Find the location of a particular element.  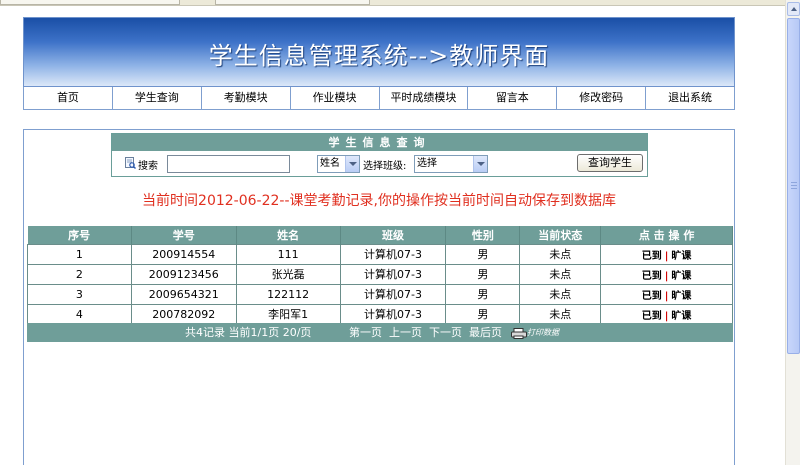

cell-no: 3 is located at coordinates (79, 294).